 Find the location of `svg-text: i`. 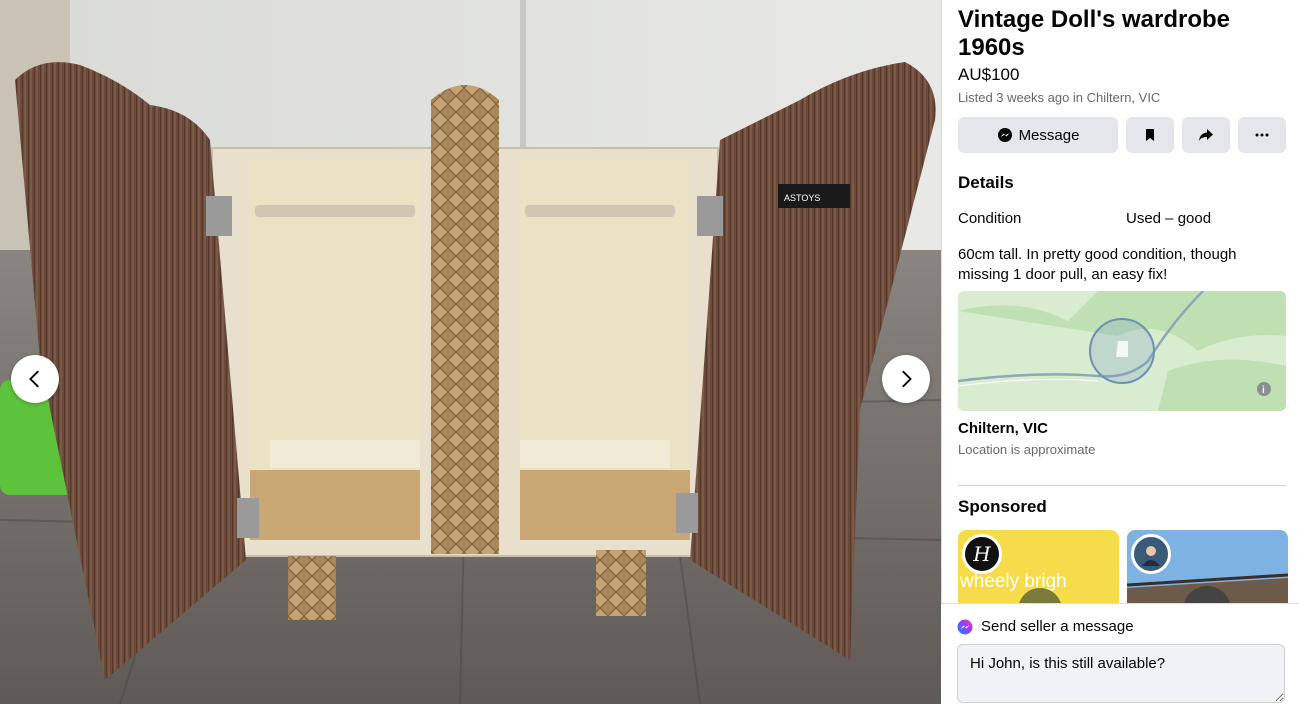

svg-text: i is located at coordinates (1263, 390).